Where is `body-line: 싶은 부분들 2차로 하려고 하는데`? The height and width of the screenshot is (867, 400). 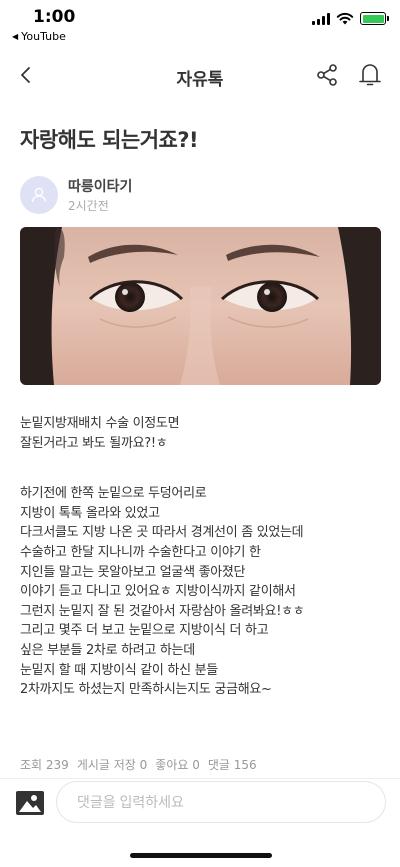 body-line: 싶은 부분들 2차로 하려고 하는데 is located at coordinates (107, 650).